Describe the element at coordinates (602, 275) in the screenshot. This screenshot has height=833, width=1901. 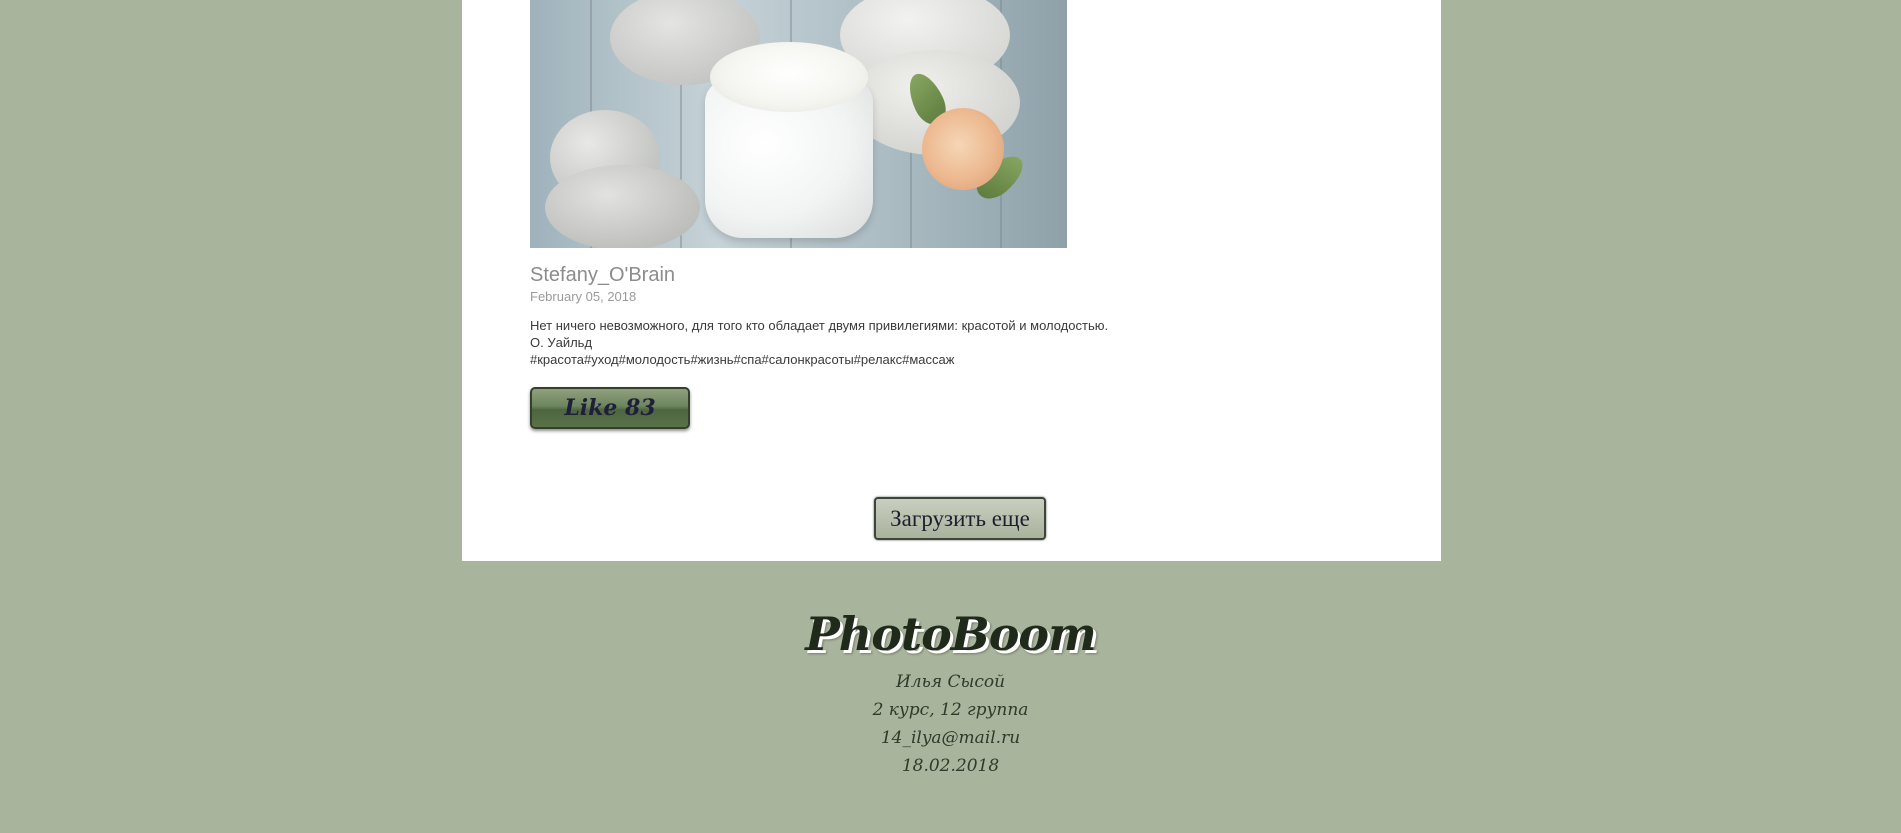
I see `post-author: Stefany_O'Brain` at that location.